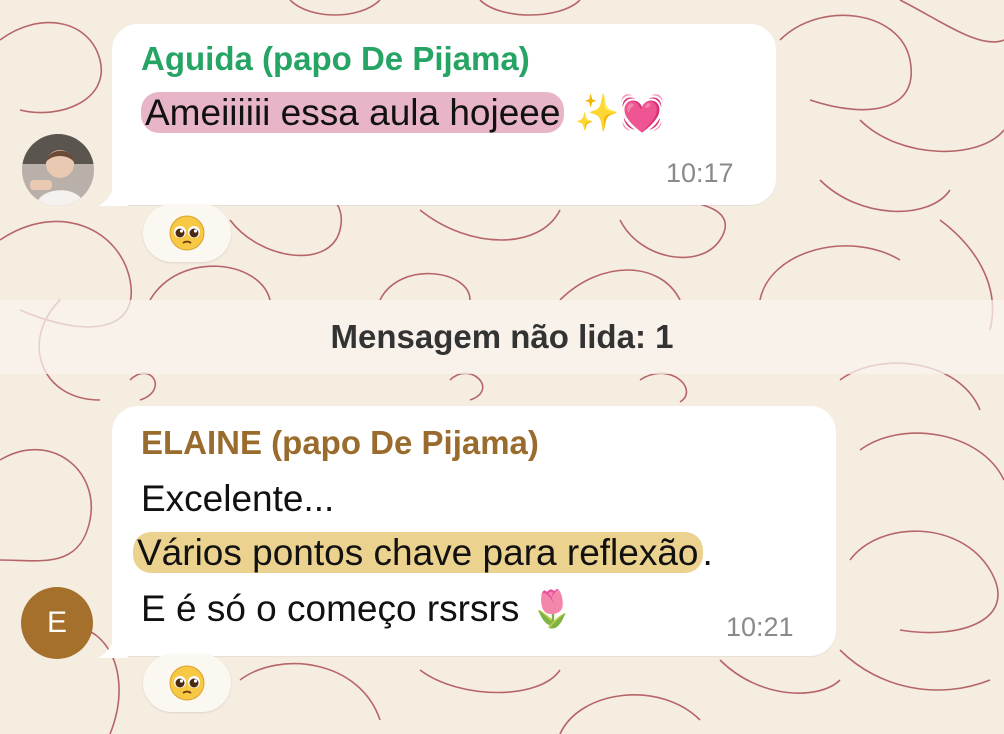  Describe the element at coordinates (619, 112) in the screenshot. I see `sparkles-heart-emoji: ✨💓` at that location.